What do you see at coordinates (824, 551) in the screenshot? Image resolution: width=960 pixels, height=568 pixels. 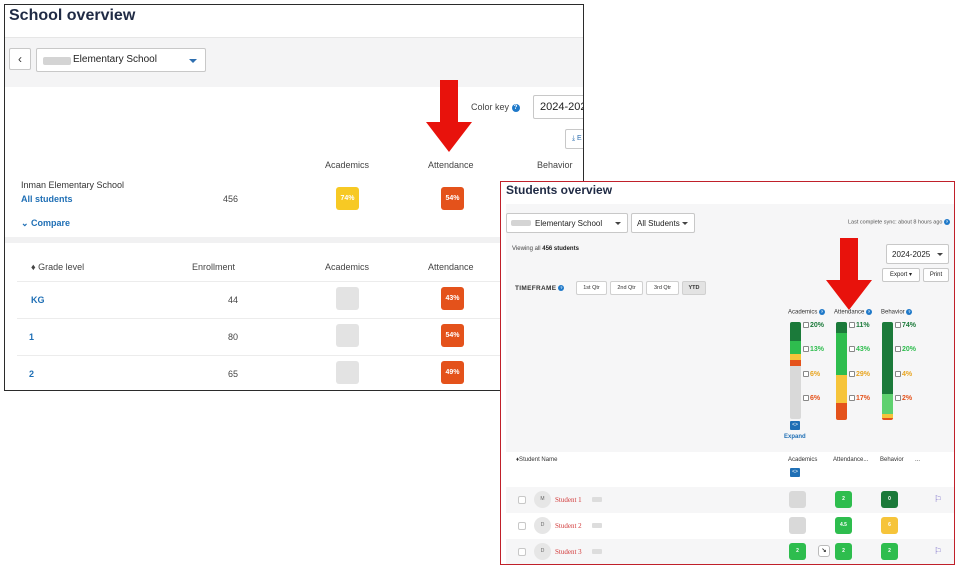 I see `trend-icon: ↘` at bounding box center [824, 551].